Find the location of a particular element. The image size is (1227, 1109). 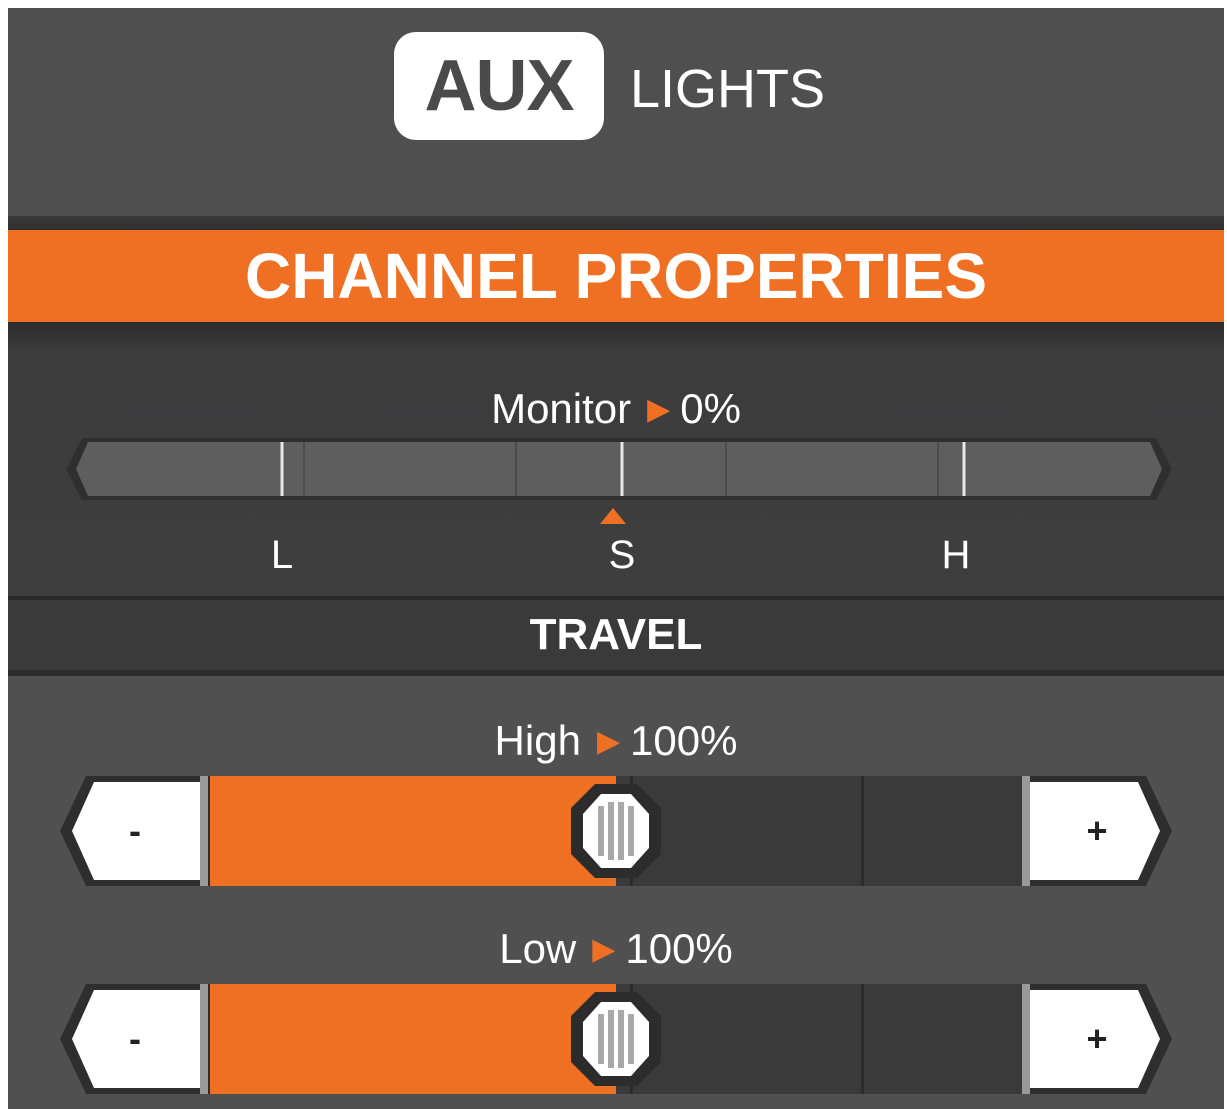

high-decrease-button: - is located at coordinates (135, 831).